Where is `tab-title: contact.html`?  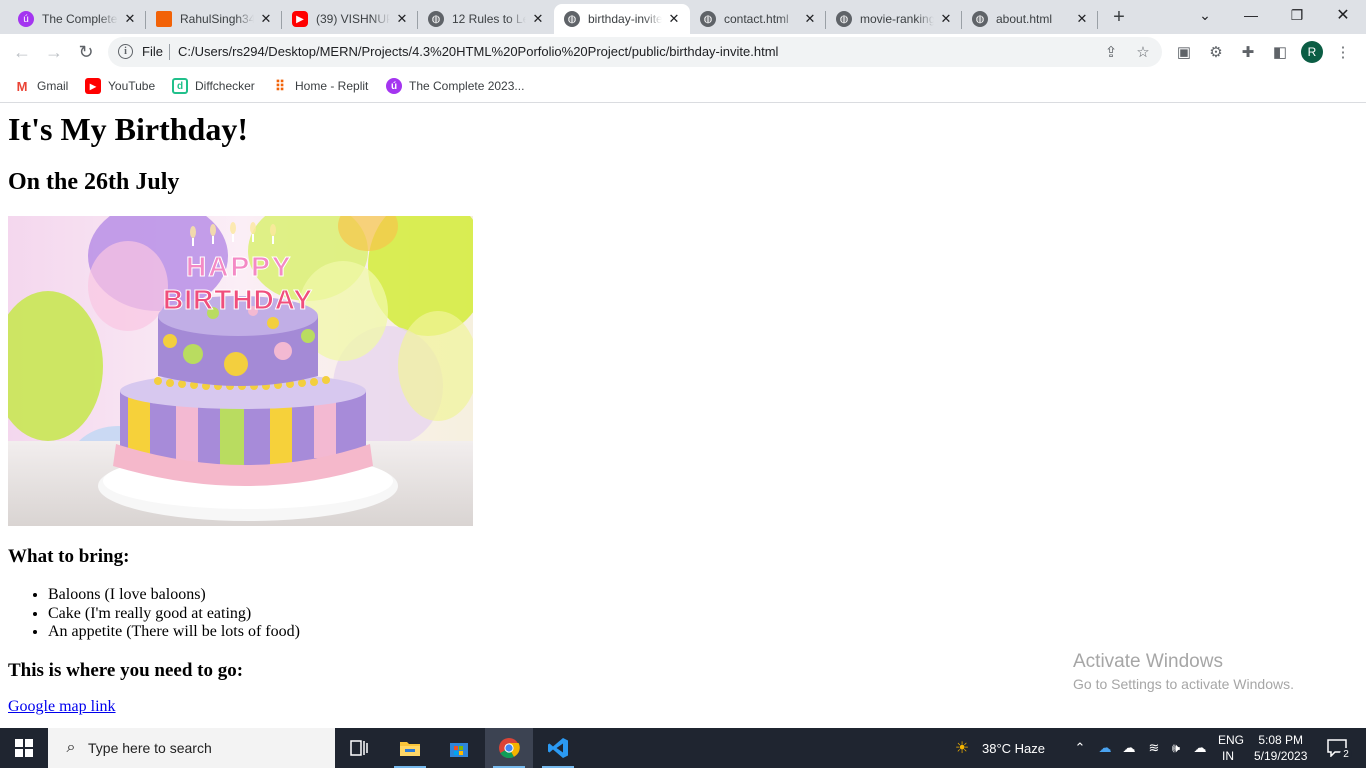 tab-title: contact.html is located at coordinates (756, 19).